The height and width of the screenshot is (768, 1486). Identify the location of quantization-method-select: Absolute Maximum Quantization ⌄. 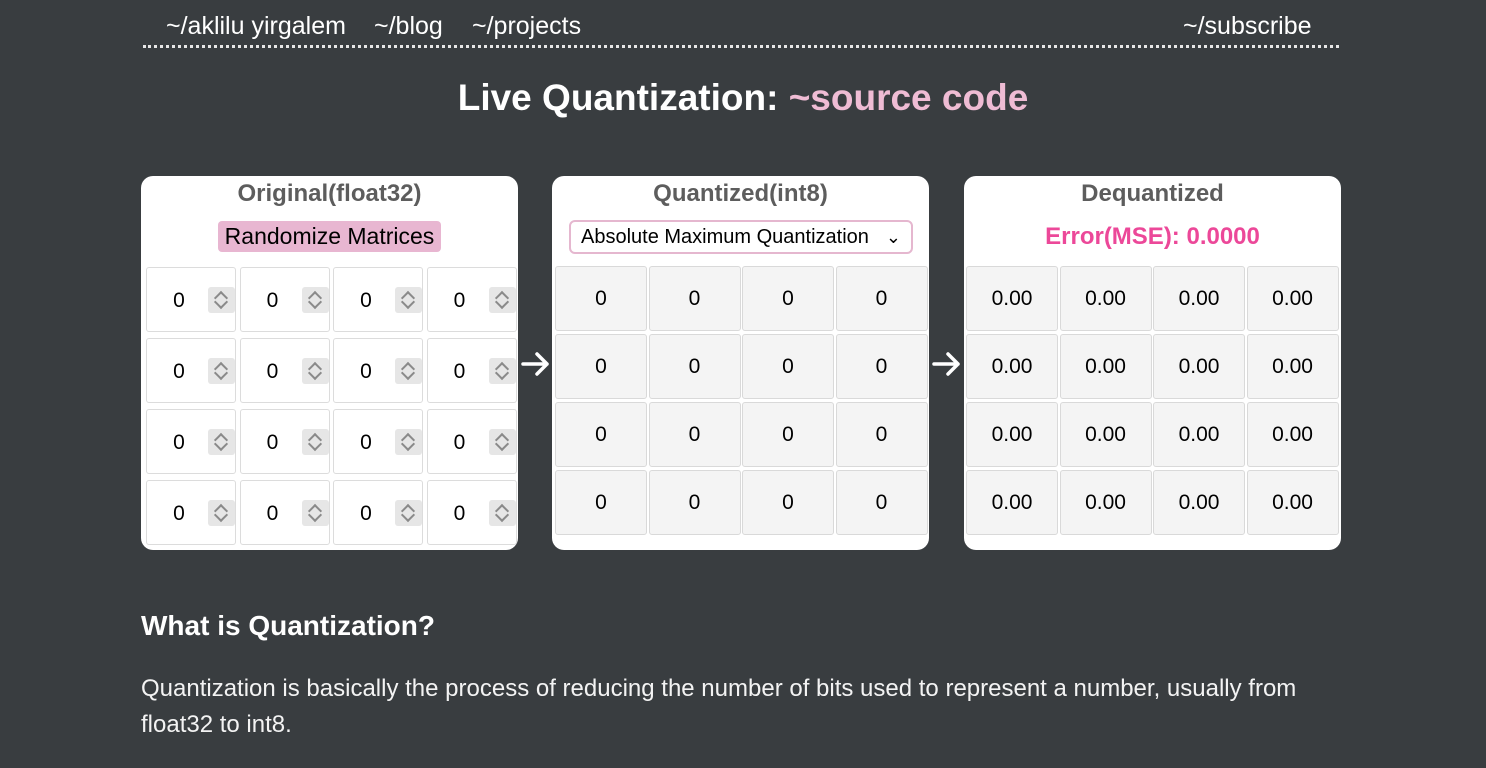
(741, 237).